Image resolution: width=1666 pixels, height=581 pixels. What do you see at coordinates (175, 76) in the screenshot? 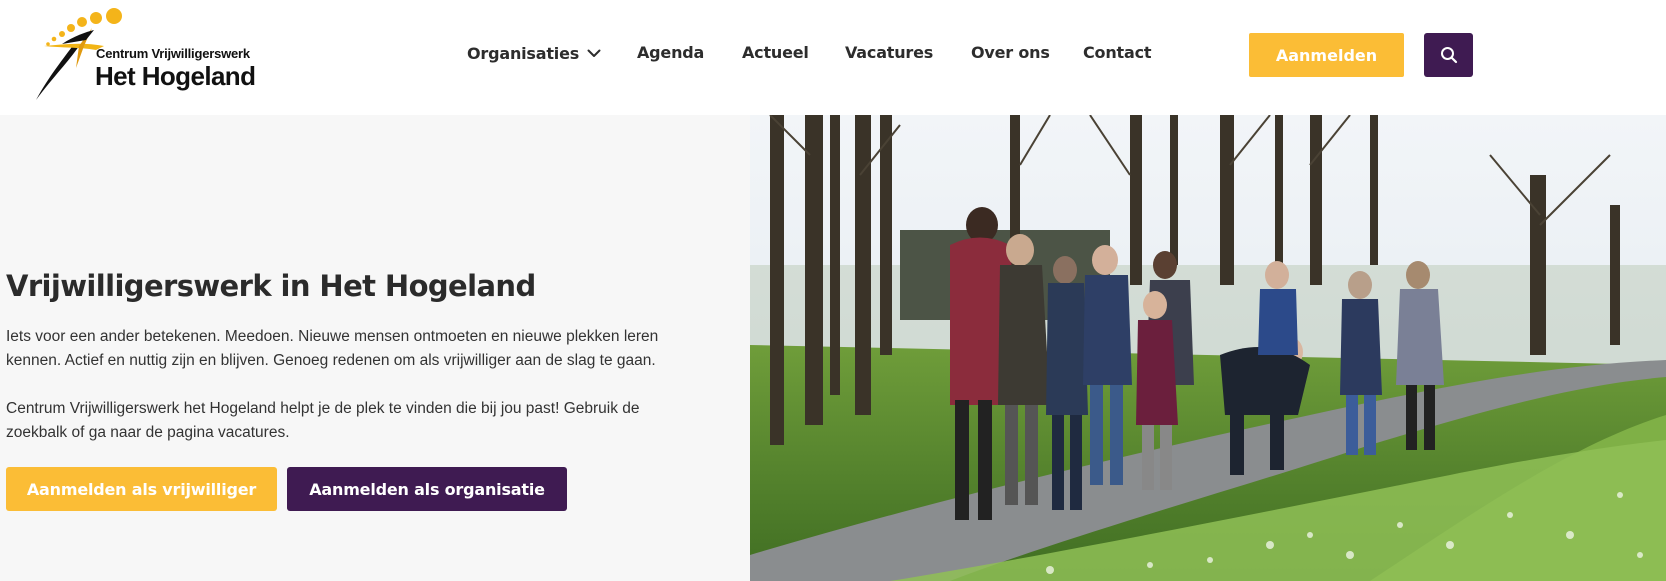
I see `logo-text-main: Het Hogeland` at bounding box center [175, 76].